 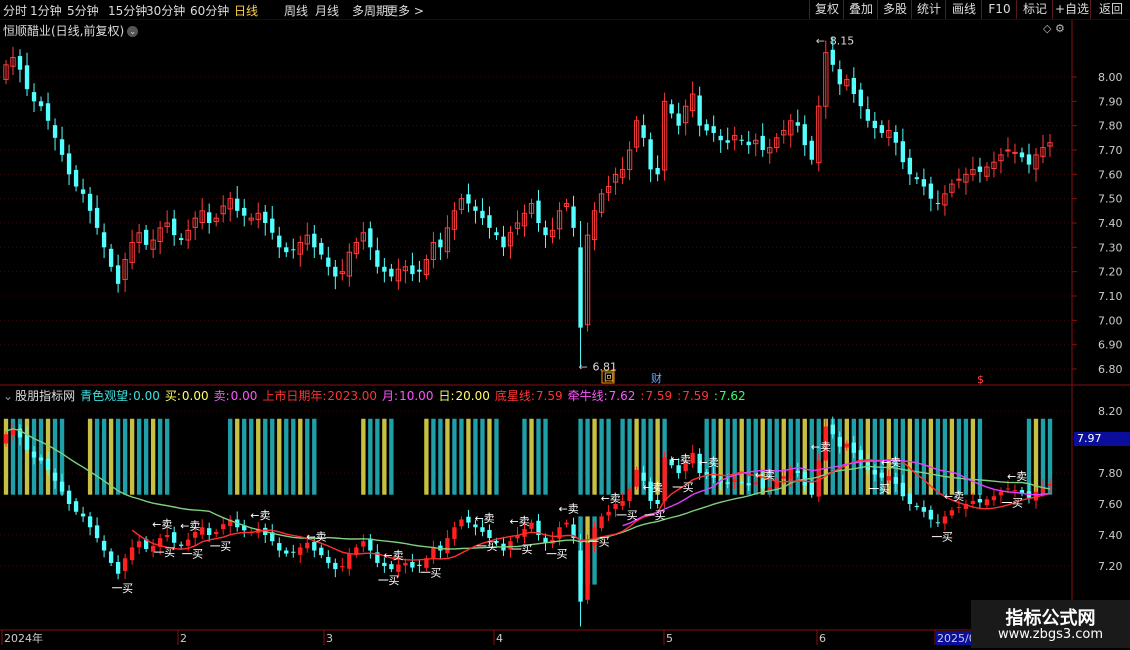 What do you see at coordinates (1110, 504) in the screenshot?
I see `indicator-y-tick-label: 7.60` at bounding box center [1110, 504].